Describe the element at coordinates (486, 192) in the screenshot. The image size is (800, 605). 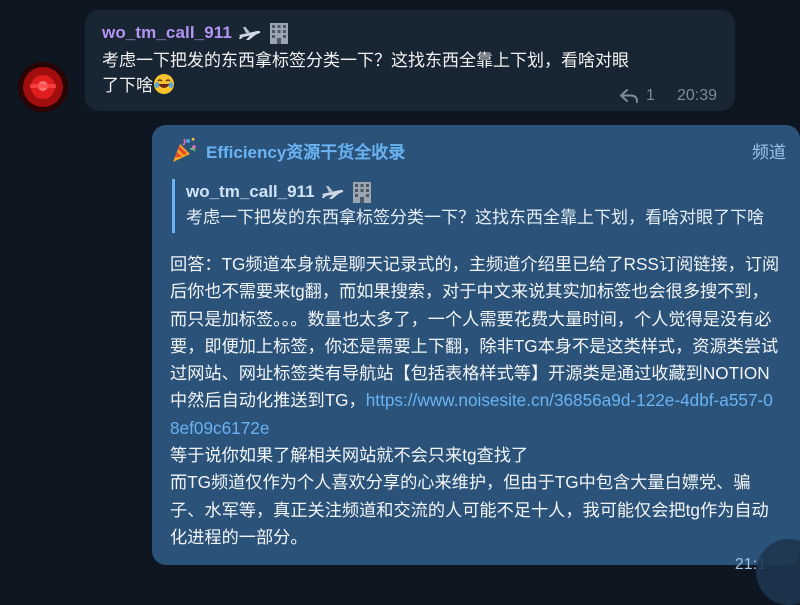
I see `quote-sender-row: wo_tm_call_911` at that location.